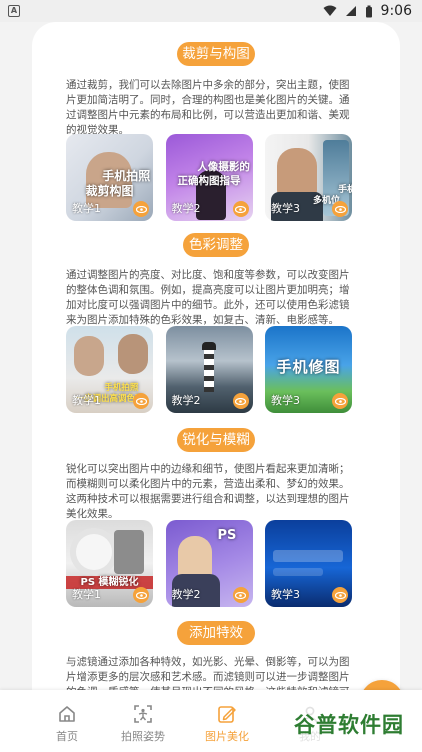 Image resolution: width=422 pixels, height=752 pixels. What do you see at coordinates (308, 367) in the screenshot?
I see `thumb-overlay-text: 手机修图` at bounding box center [308, 367].